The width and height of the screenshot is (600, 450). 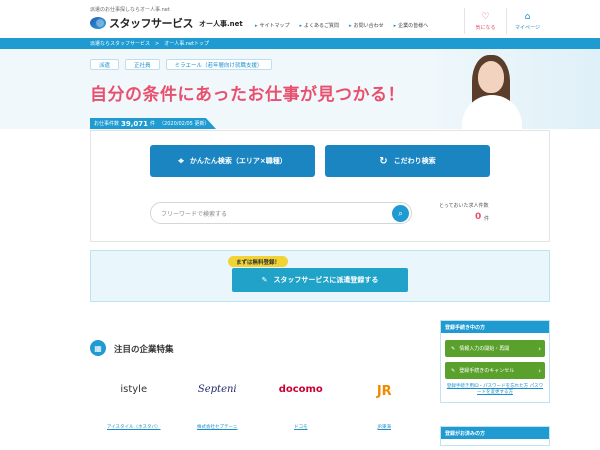 I want to click on tab-seishain: 正社員, so click(x=142, y=64).